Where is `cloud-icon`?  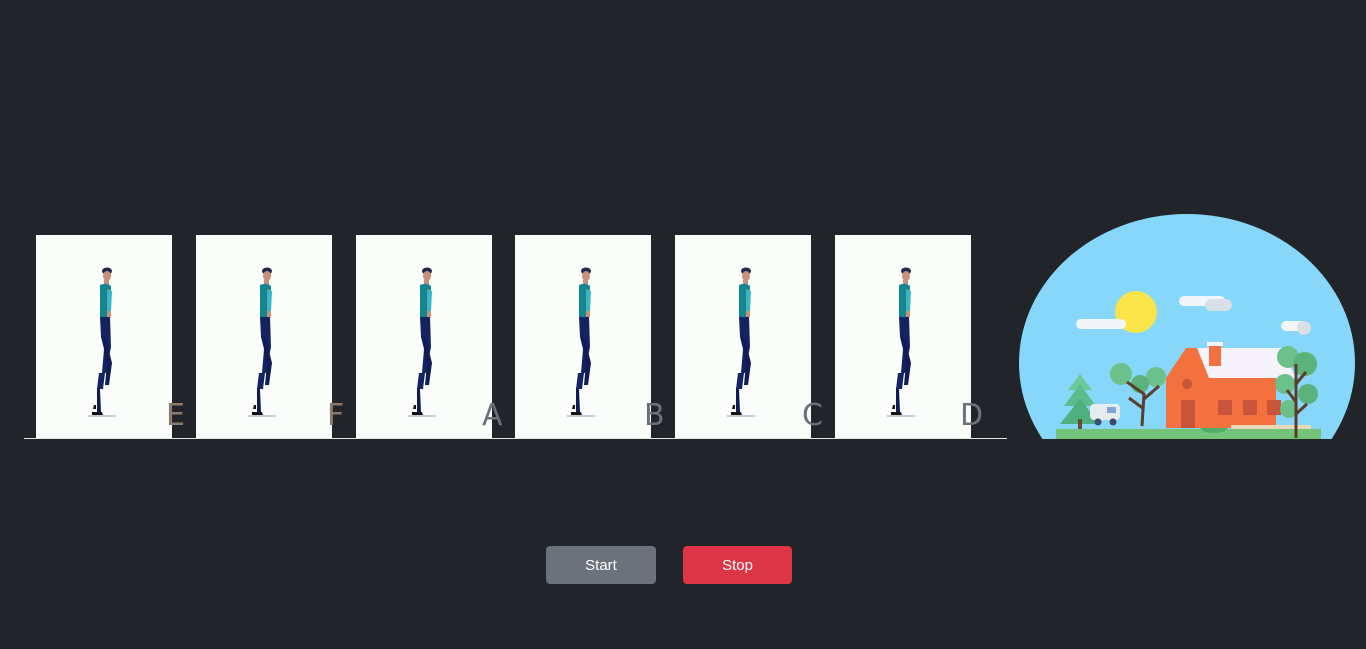 cloud-icon is located at coordinates (1101, 324).